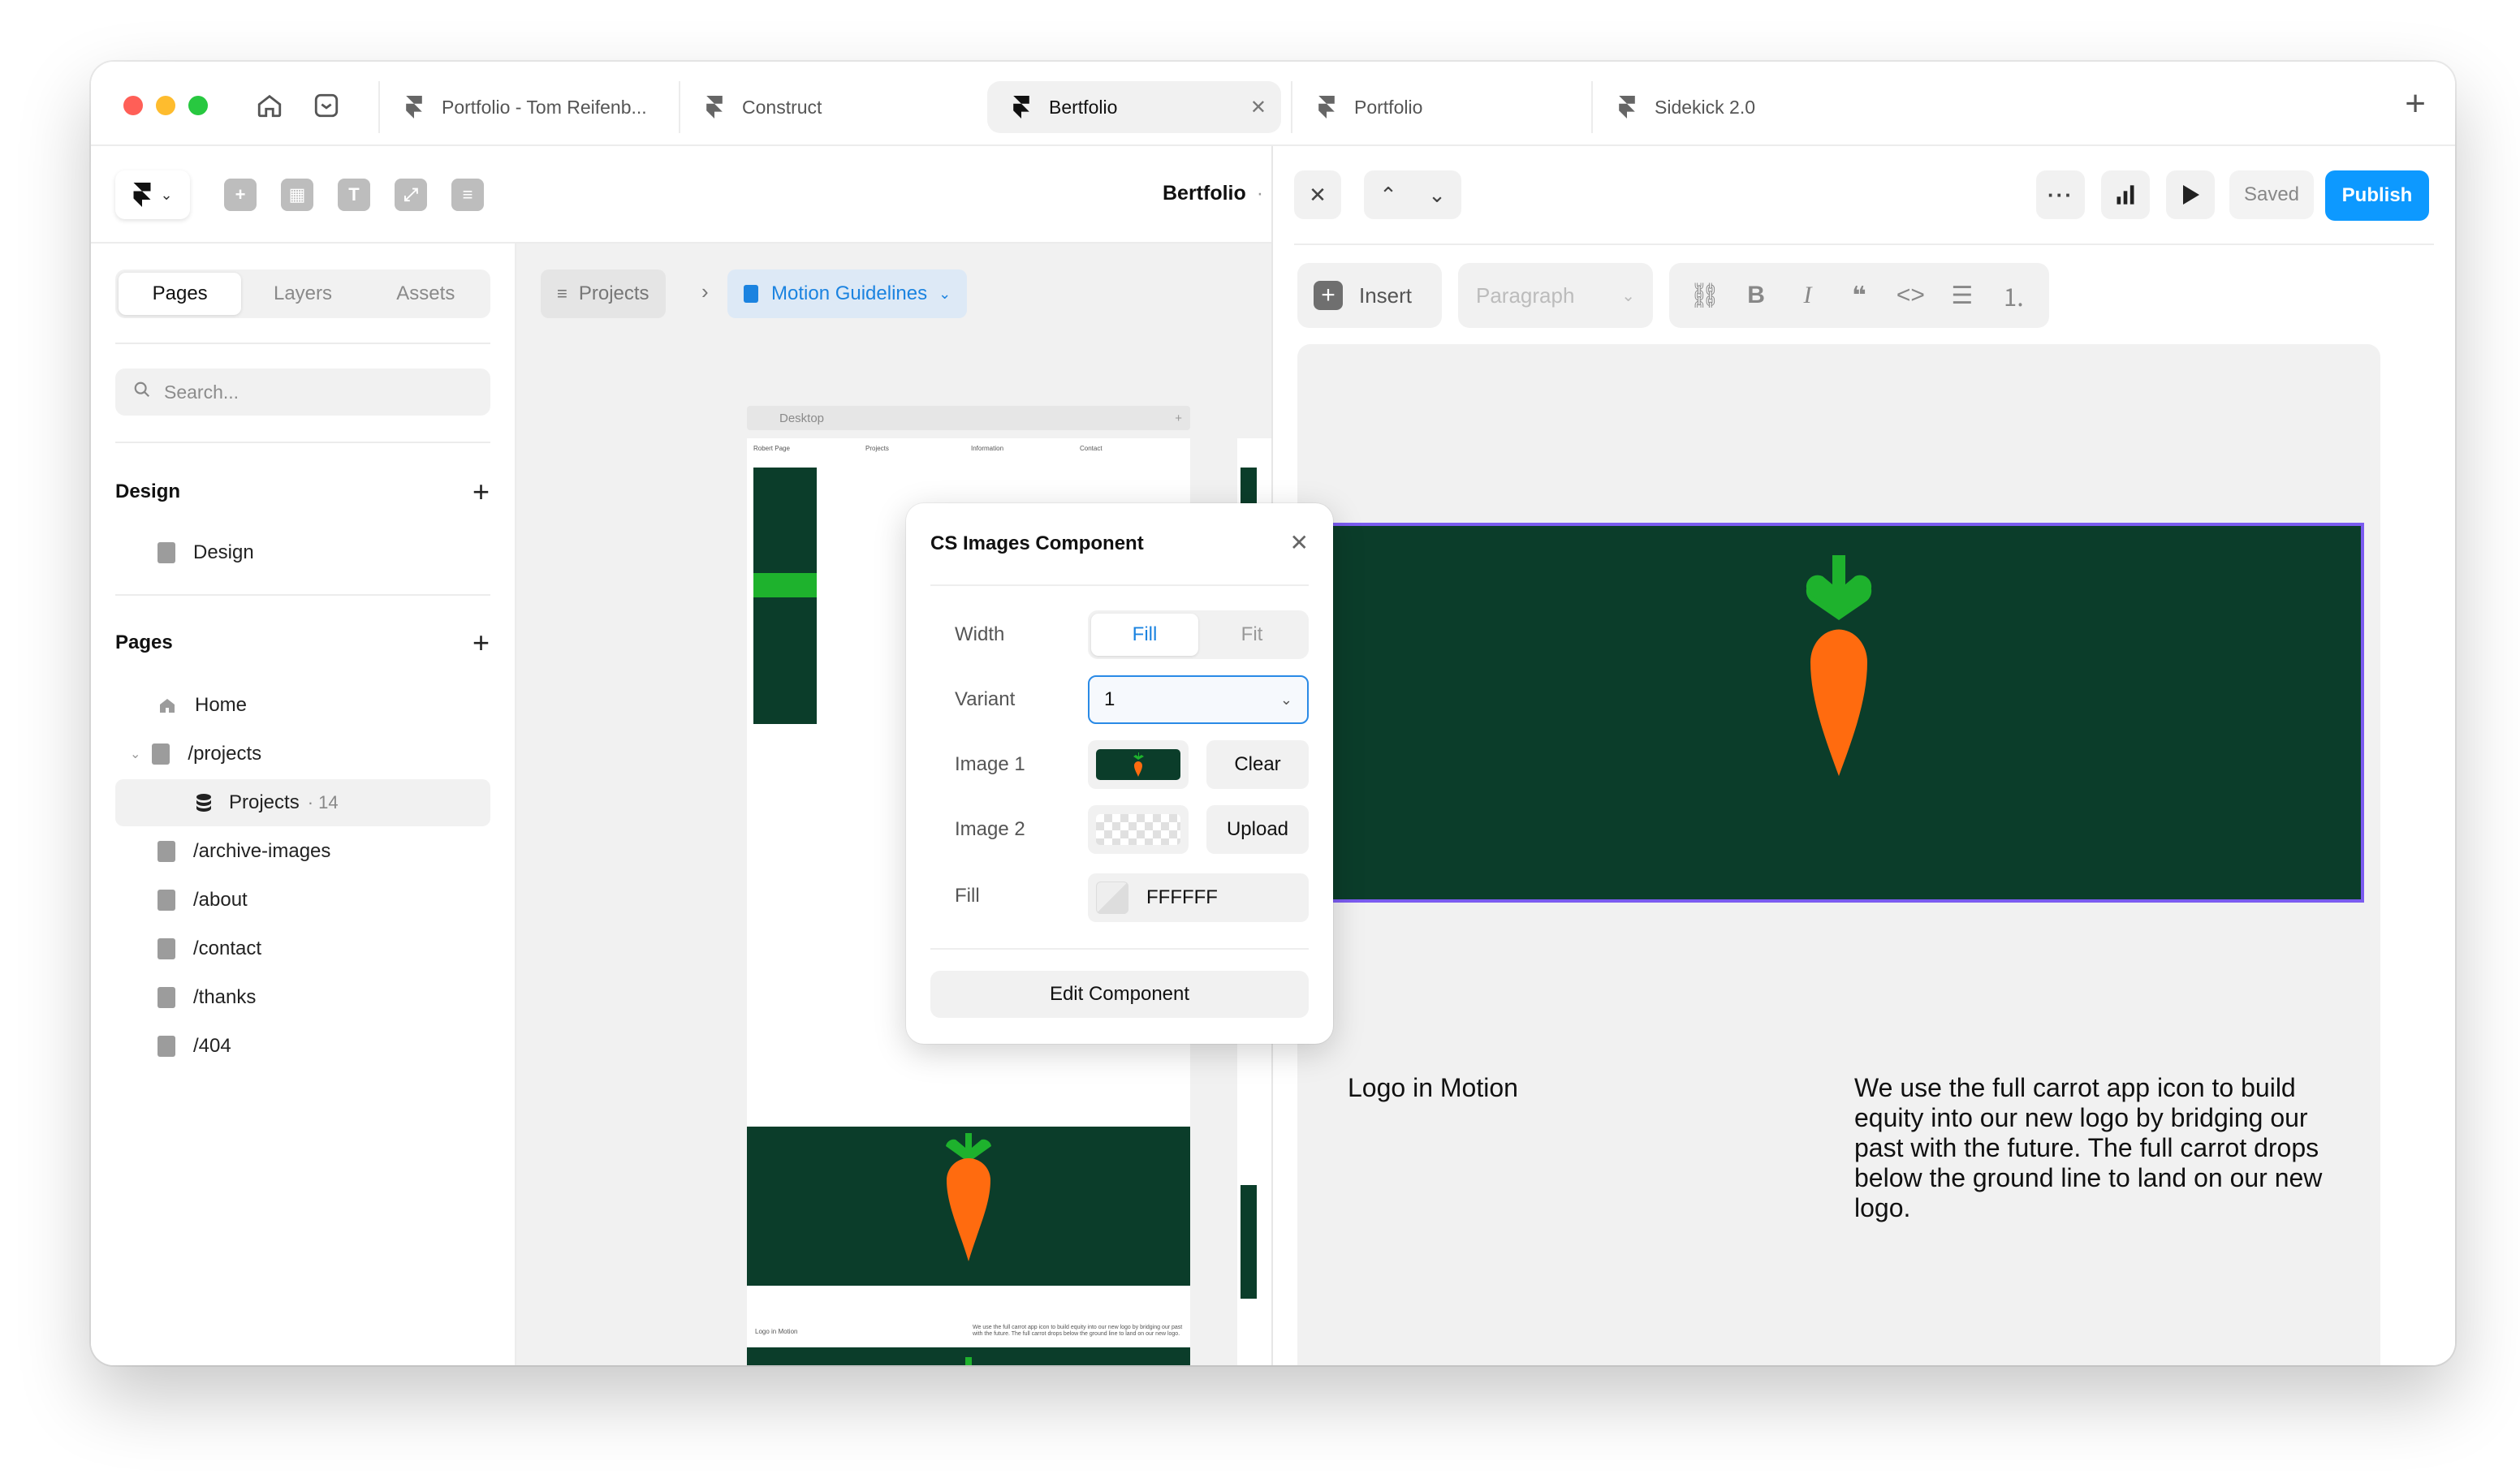 Image resolution: width=2520 pixels, height=1474 pixels. What do you see at coordinates (1144, 635) in the screenshot?
I see `width-fill-option: Fill` at bounding box center [1144, 635].